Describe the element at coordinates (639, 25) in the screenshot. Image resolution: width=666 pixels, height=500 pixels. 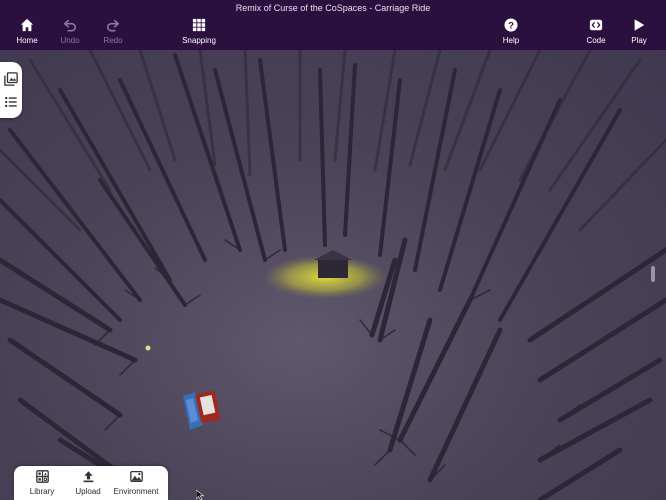
I see `play-icon` at that location.